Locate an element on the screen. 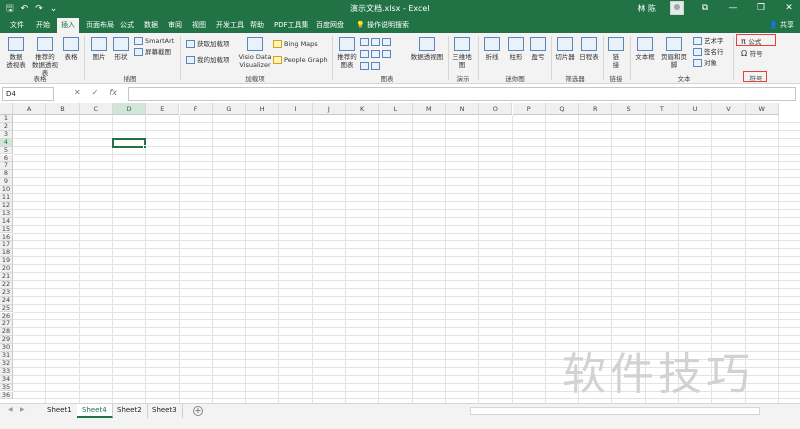 The width and height of the screenshot is (800, 429). avatar is located at coordinates (677, 8).